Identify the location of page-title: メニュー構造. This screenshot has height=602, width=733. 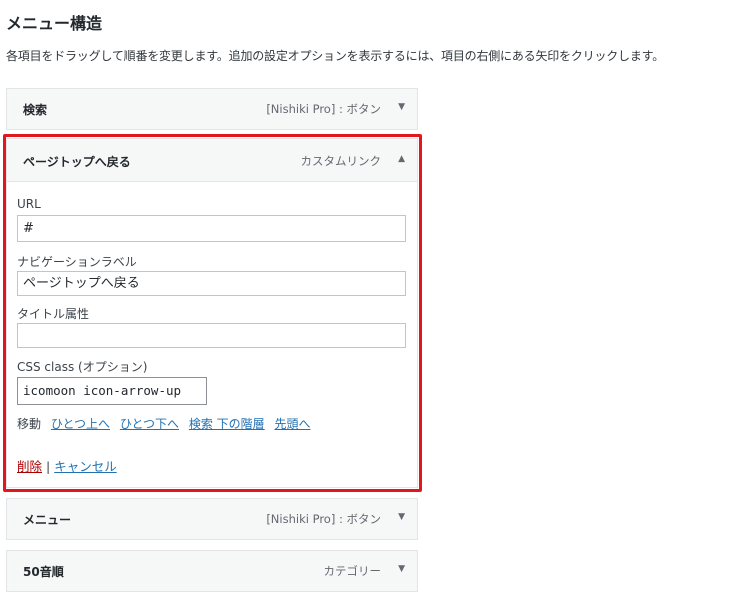
(54, 23).